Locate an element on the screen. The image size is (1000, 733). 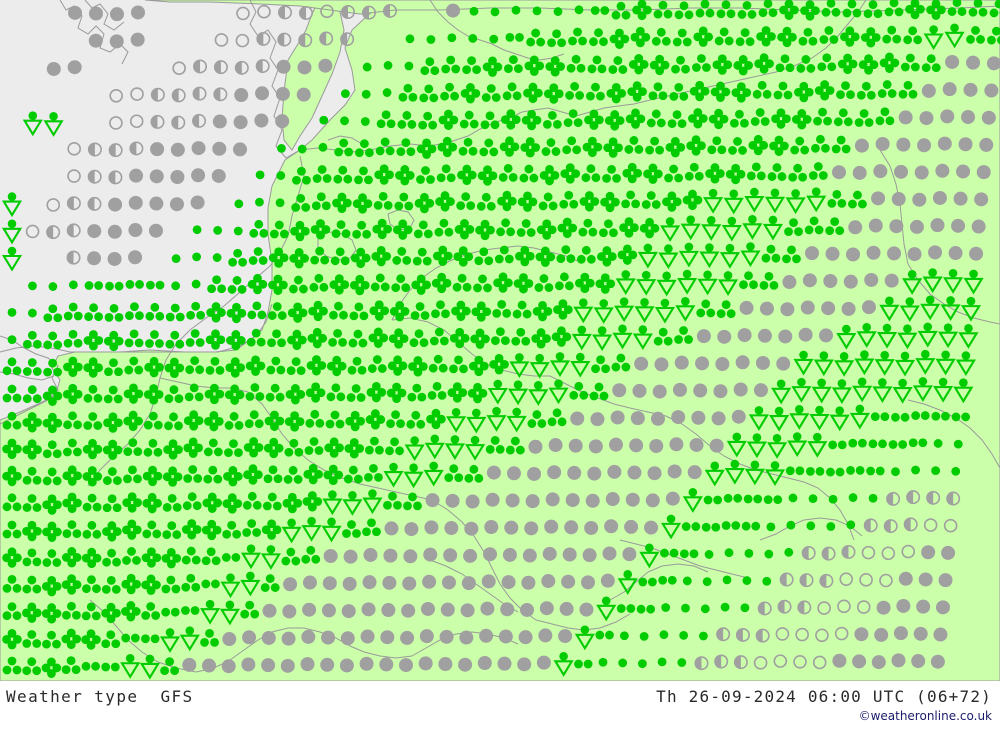
footer-copyright: ©weatheronline.co.uk is located at coordinates (925, 716).